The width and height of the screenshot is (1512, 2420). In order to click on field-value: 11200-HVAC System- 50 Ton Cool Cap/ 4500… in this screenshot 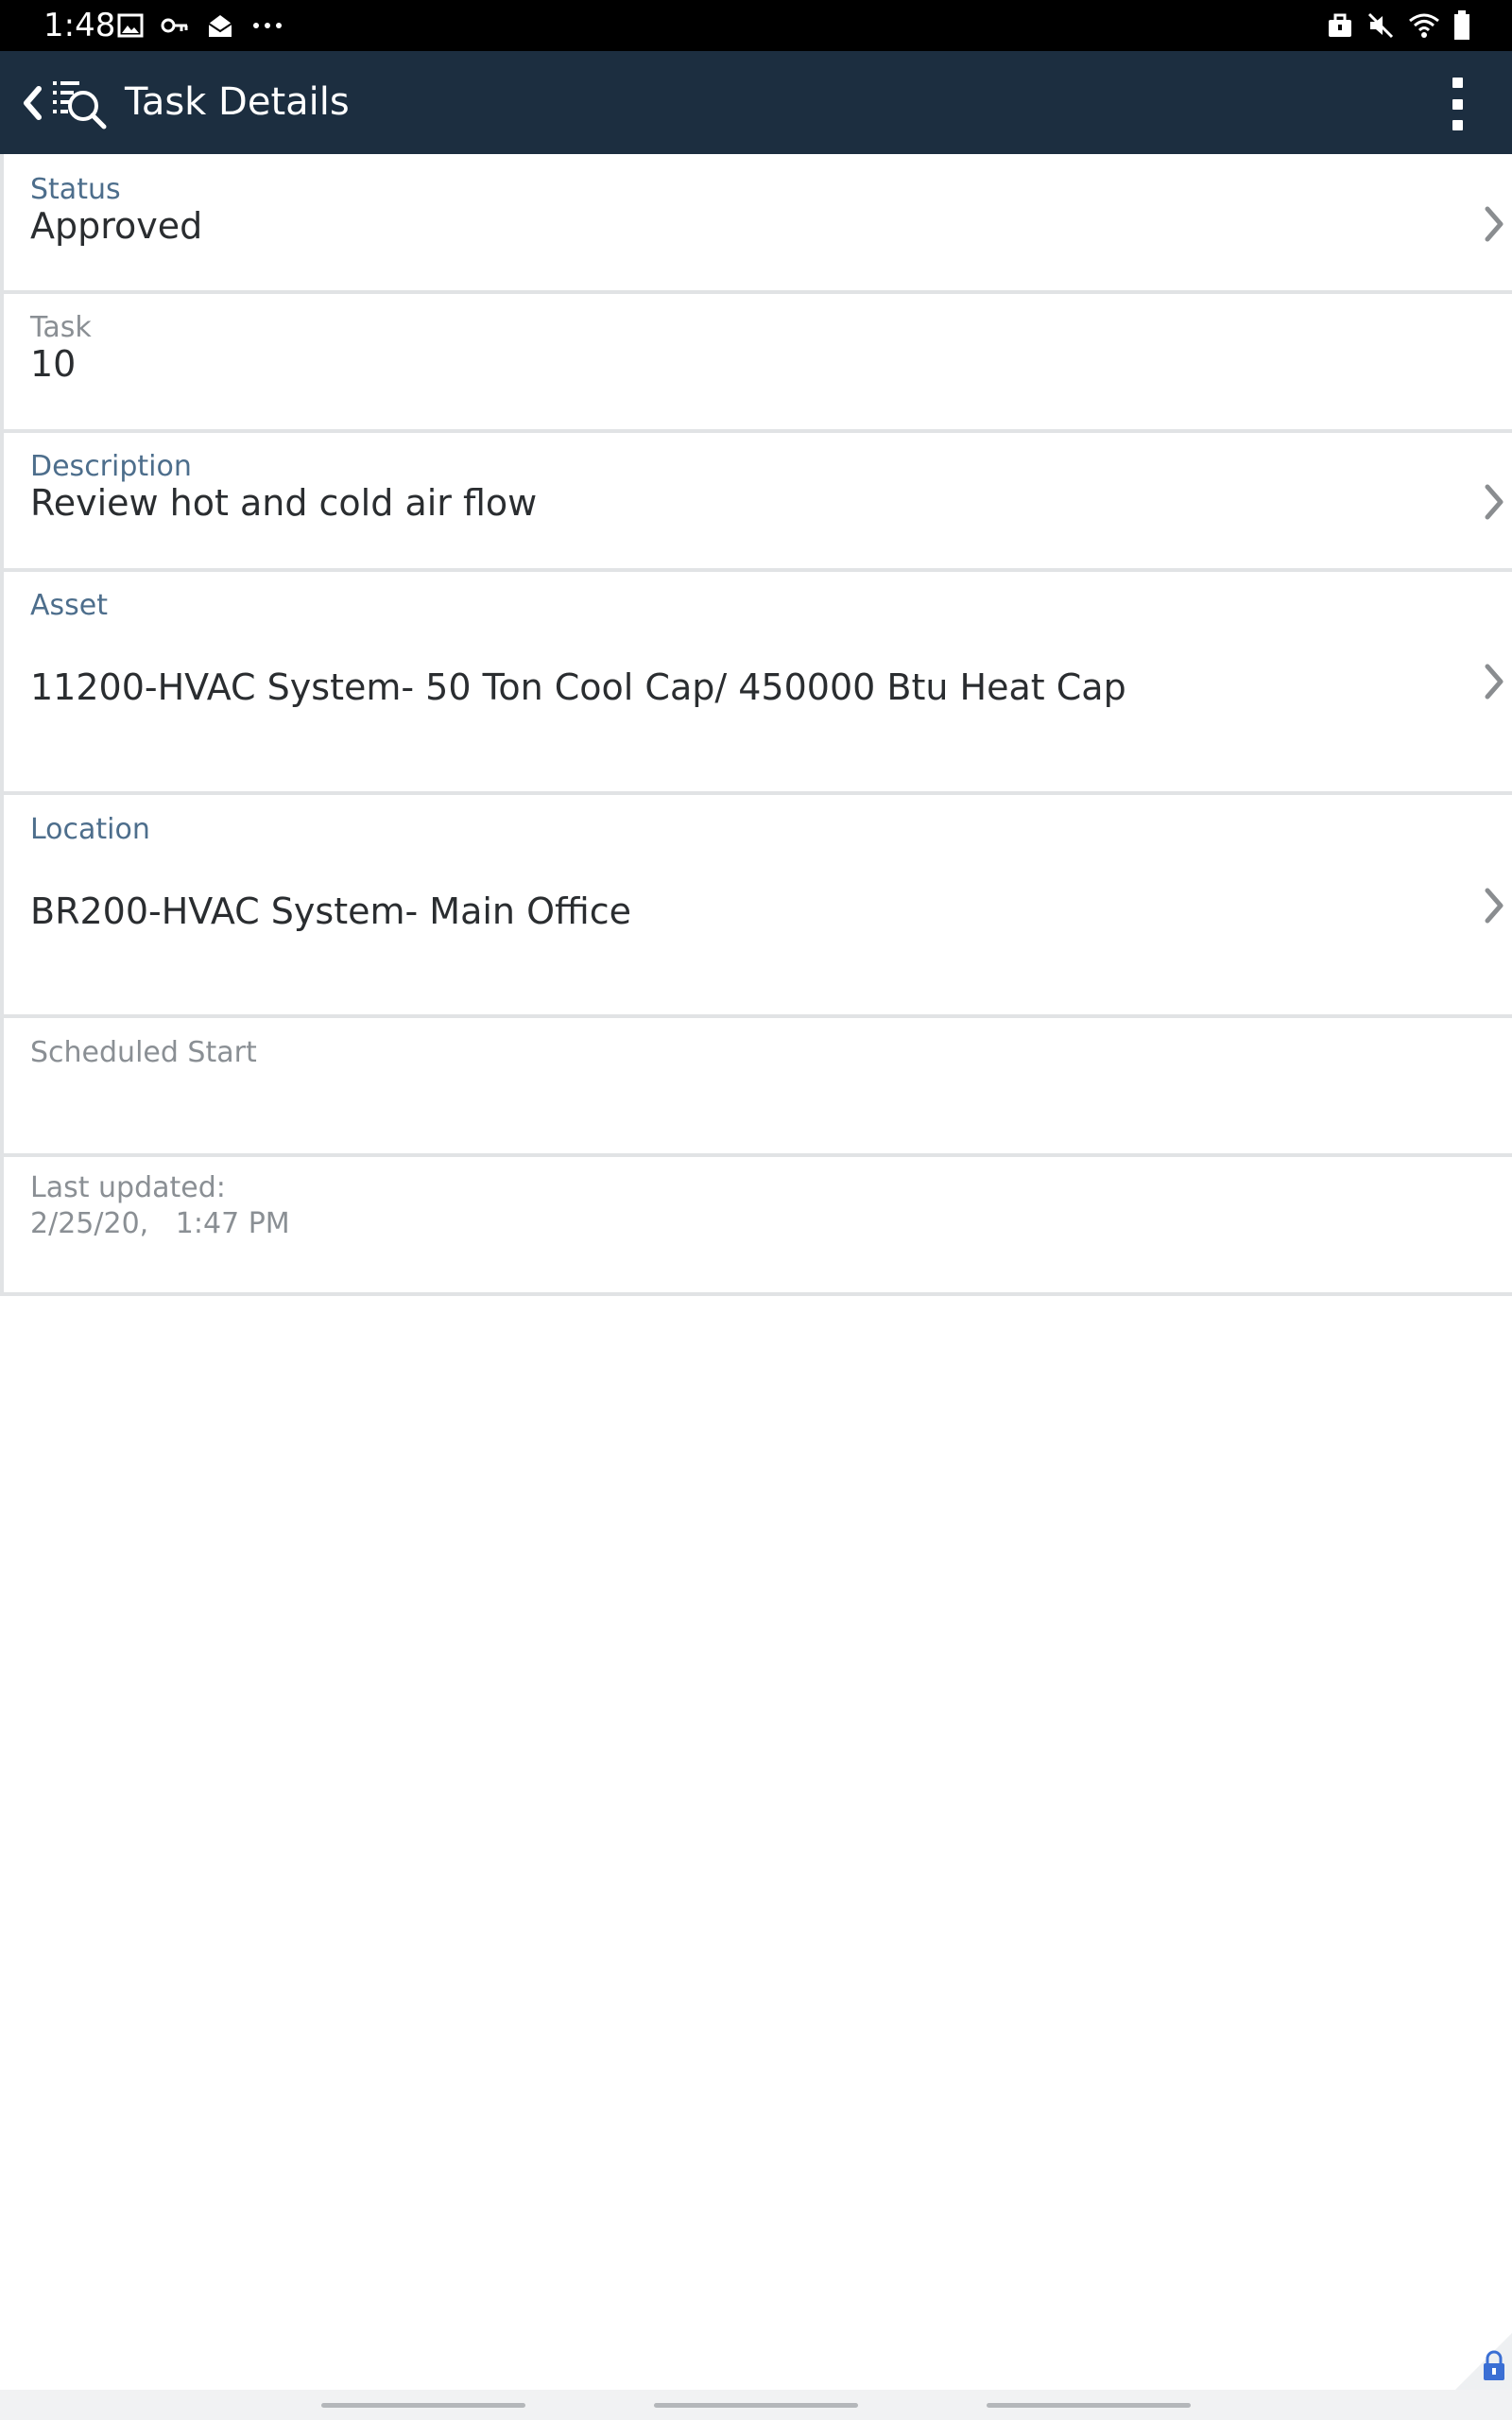, I will do `click(578, 687)`.